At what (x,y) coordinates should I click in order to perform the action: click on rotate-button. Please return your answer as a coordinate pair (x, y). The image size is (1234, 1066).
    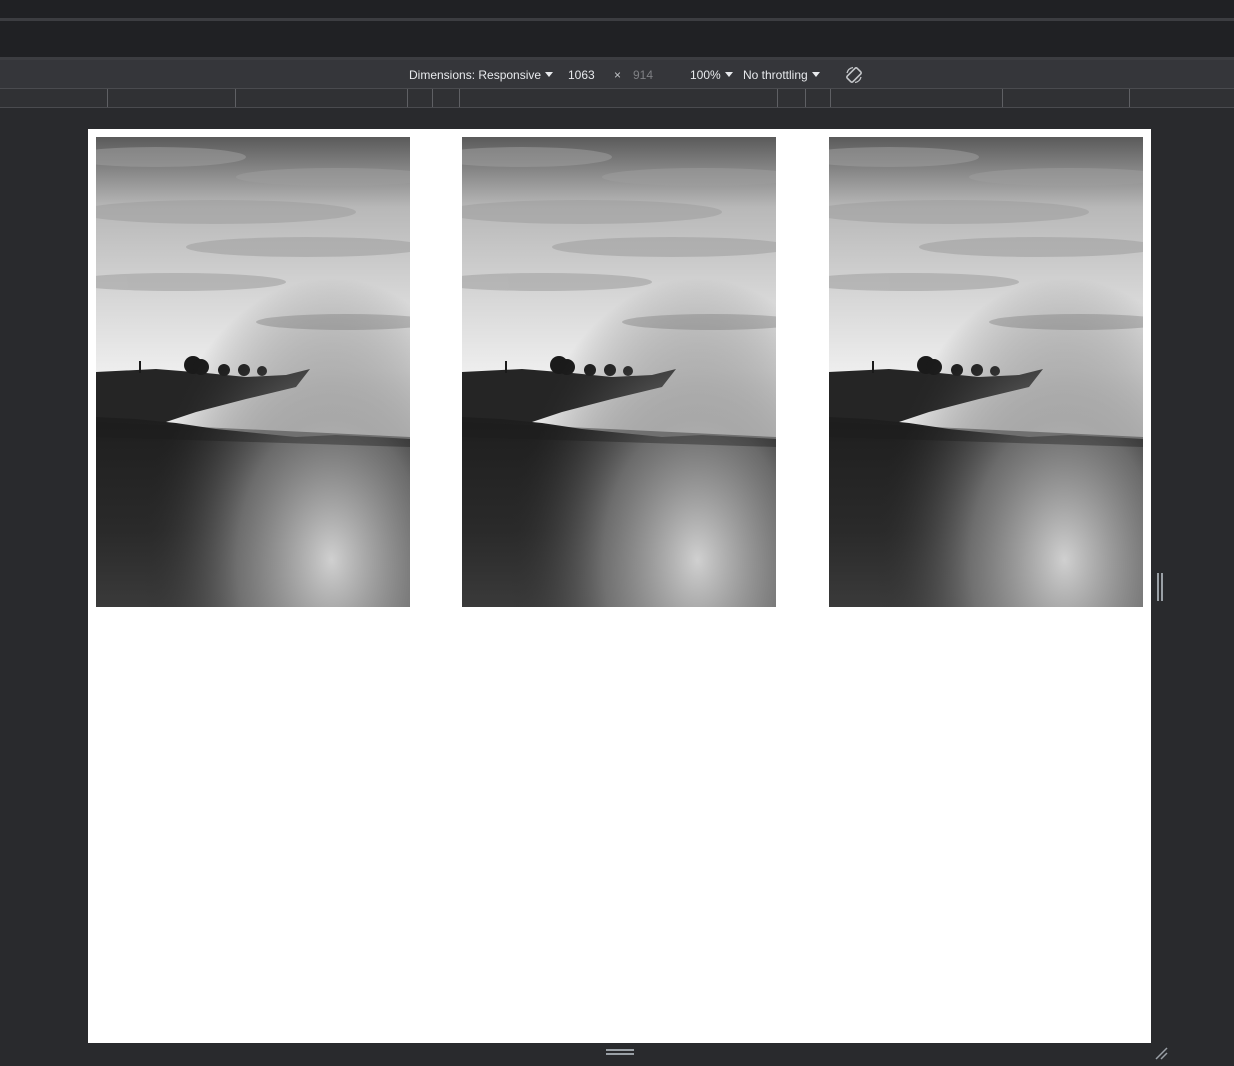
    Looking at the image, I should click on (854, 75).